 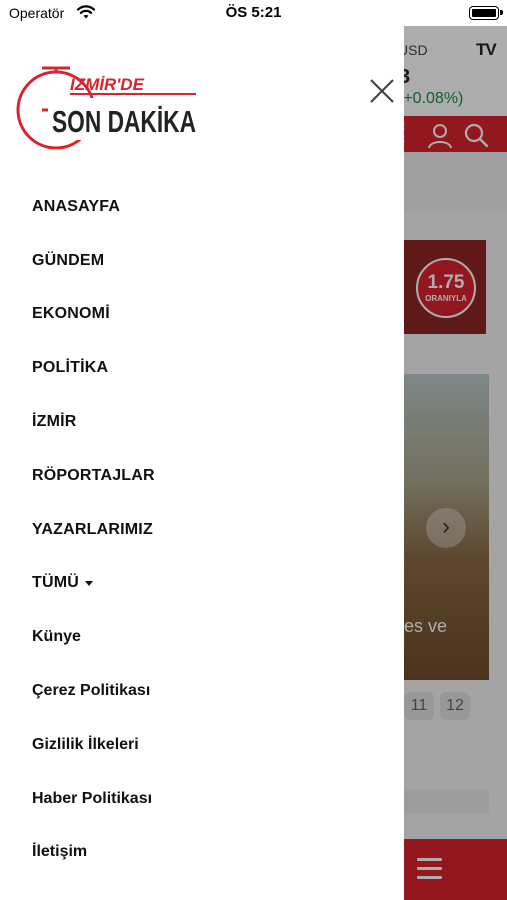 I want to click on menu-item-gundem: GÜNDEM, so click(x=93, y=261).